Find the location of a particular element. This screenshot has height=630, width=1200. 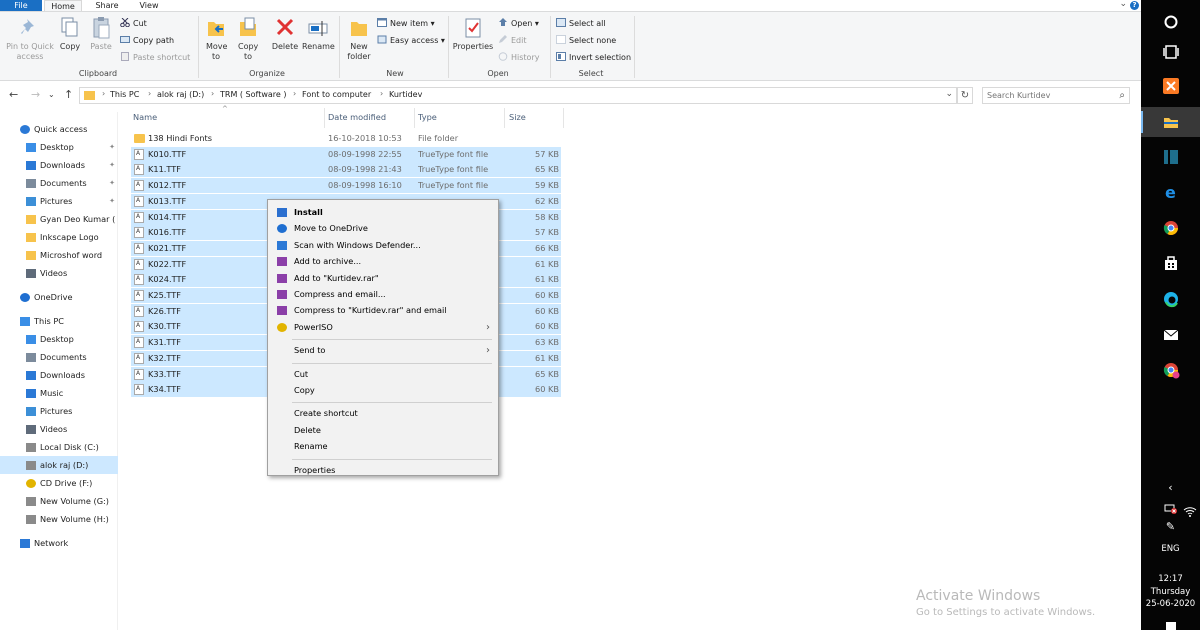

delete-button: Delete is located at coordinates (285, 34).